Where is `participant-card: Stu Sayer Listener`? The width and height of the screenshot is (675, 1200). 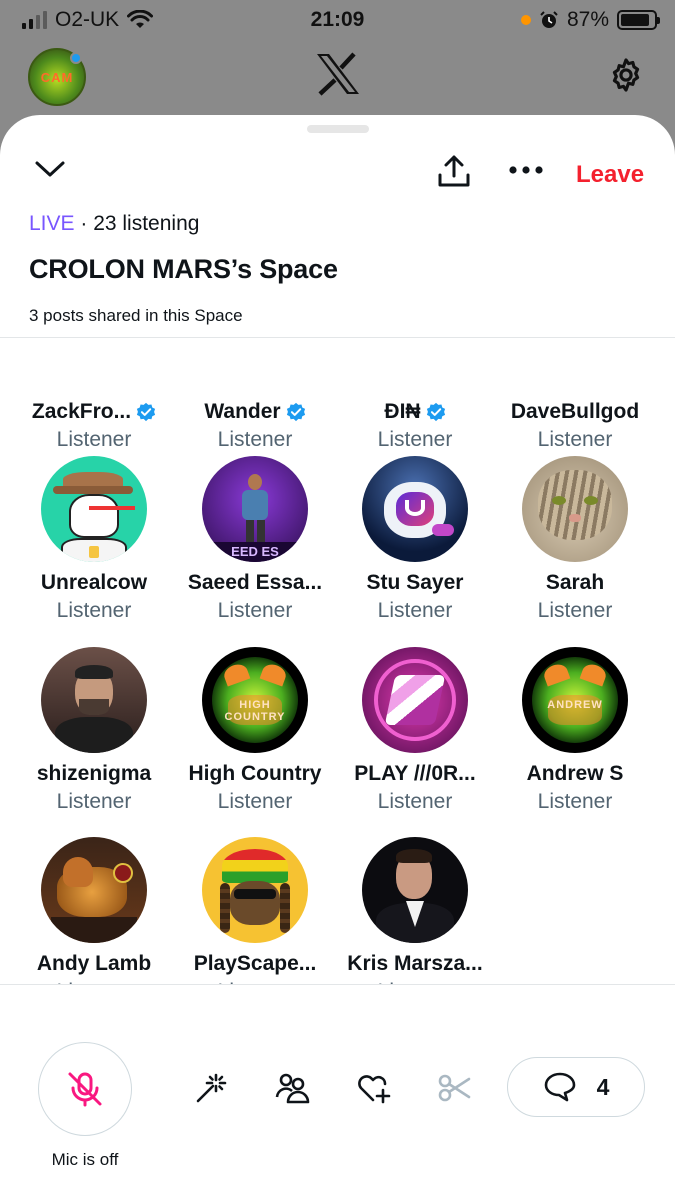 participant-card: Stu Sayer Listener is located at coordinates (415, 539).